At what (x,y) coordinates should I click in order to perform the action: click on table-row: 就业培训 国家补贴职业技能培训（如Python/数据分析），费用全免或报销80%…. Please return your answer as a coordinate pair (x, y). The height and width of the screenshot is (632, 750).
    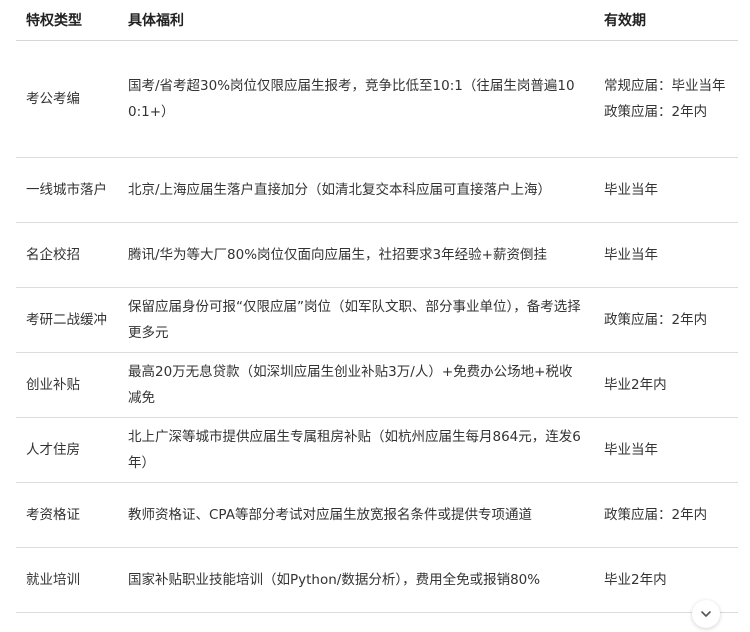
    Looking at the image, I should click on (377, 580).